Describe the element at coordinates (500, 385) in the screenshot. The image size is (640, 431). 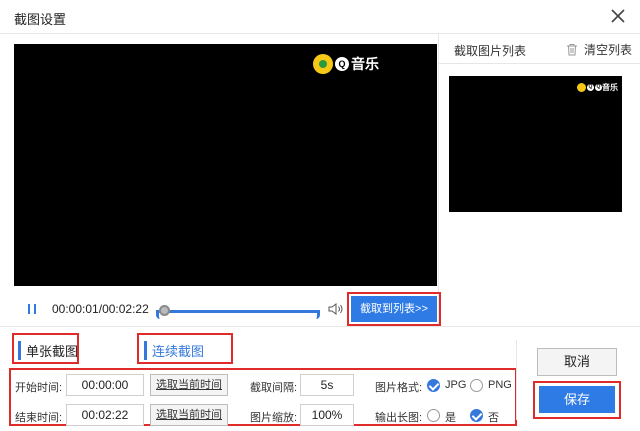
I see `format-png-label: PNG` at that location.